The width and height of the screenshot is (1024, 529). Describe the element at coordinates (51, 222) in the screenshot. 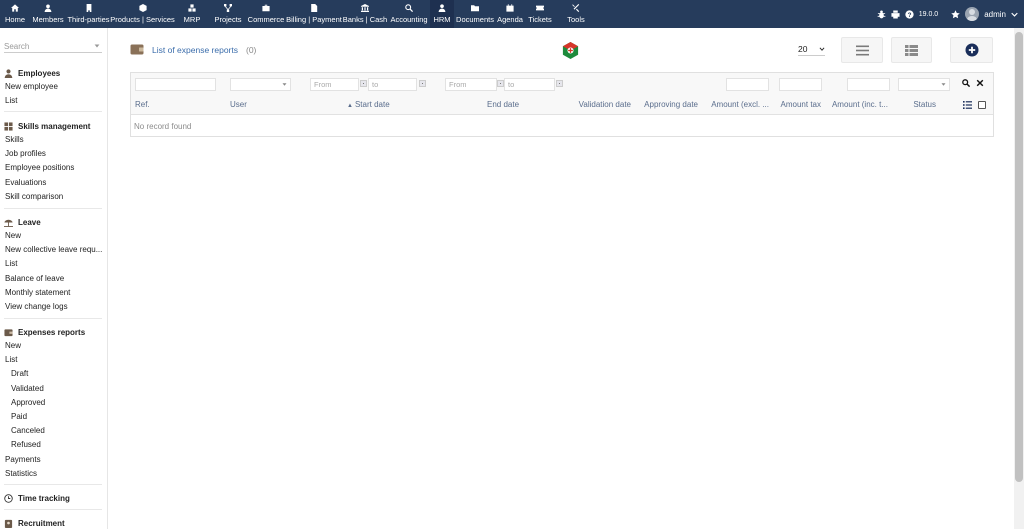

I see `sidebar-title-leave: Leave` at that location.